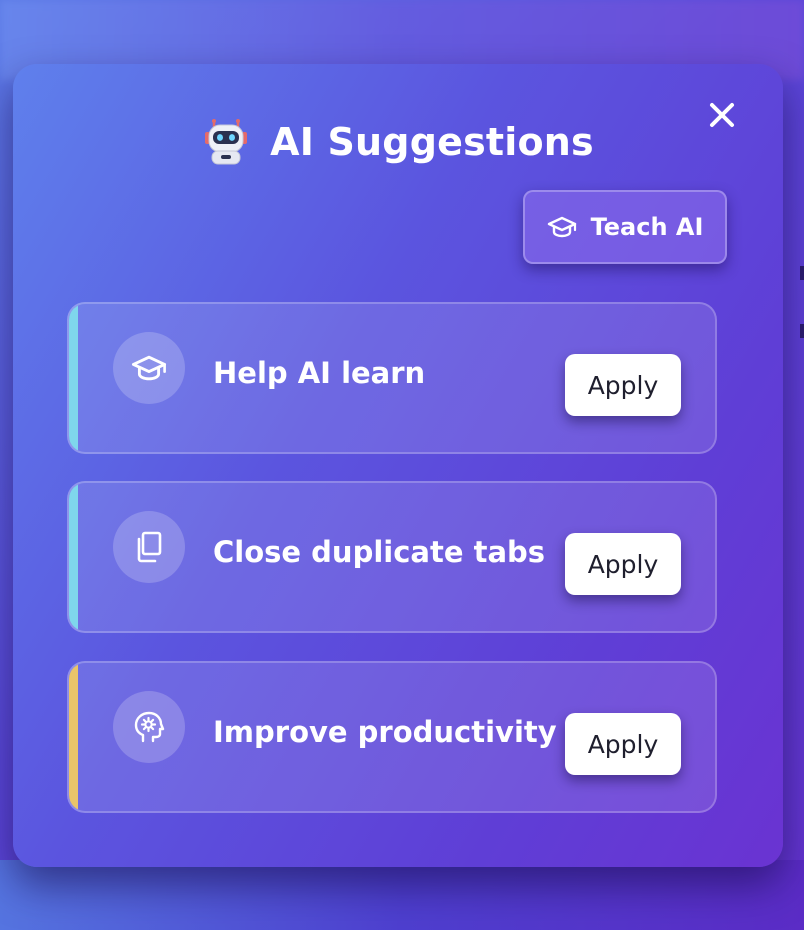  I want to click on teach-ai-label: Teach AI, so click(647, 227).